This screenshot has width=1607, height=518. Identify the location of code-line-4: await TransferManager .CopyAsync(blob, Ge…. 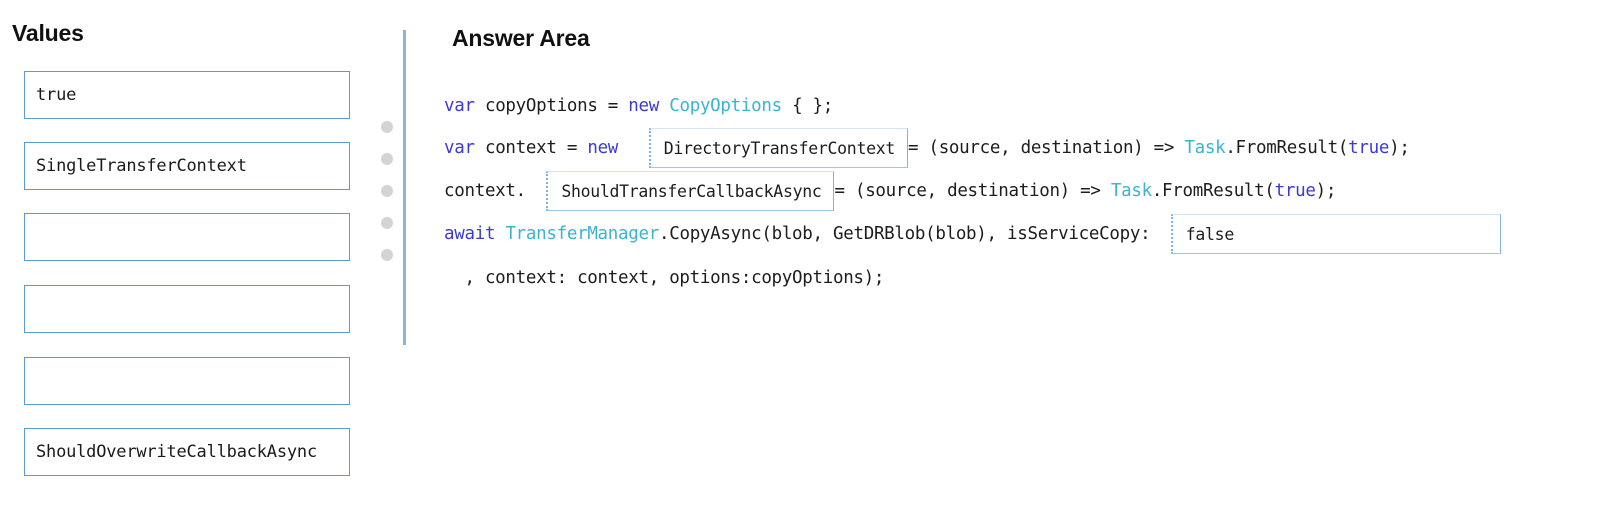
(972, 234).